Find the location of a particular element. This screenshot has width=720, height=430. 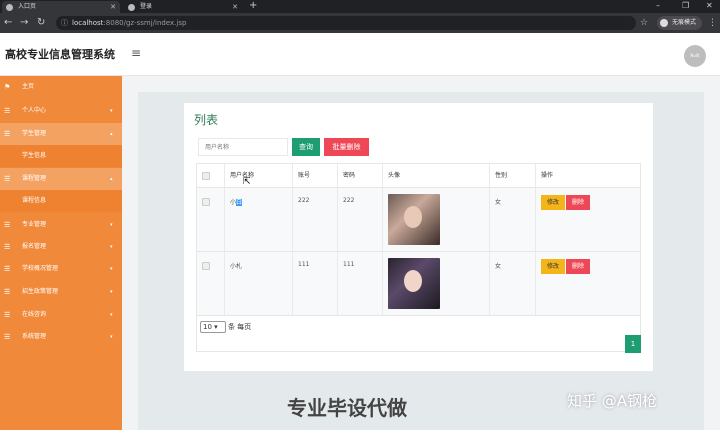

sidebar-item-enrollment-management: ☰ 报名管理 ▾ is located at coordinates (61, 247).